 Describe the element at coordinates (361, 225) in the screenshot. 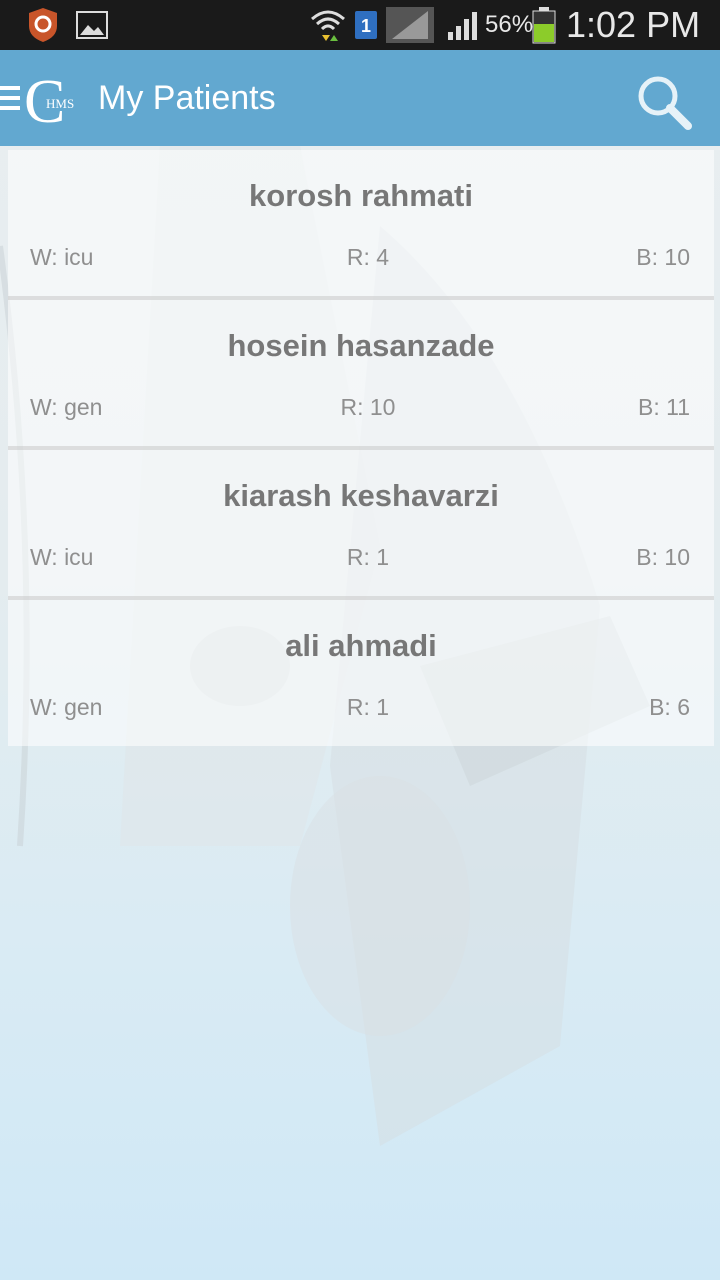

I see `patient-row: korosh rahmati W: icu R: 4 B: 10` at that location.